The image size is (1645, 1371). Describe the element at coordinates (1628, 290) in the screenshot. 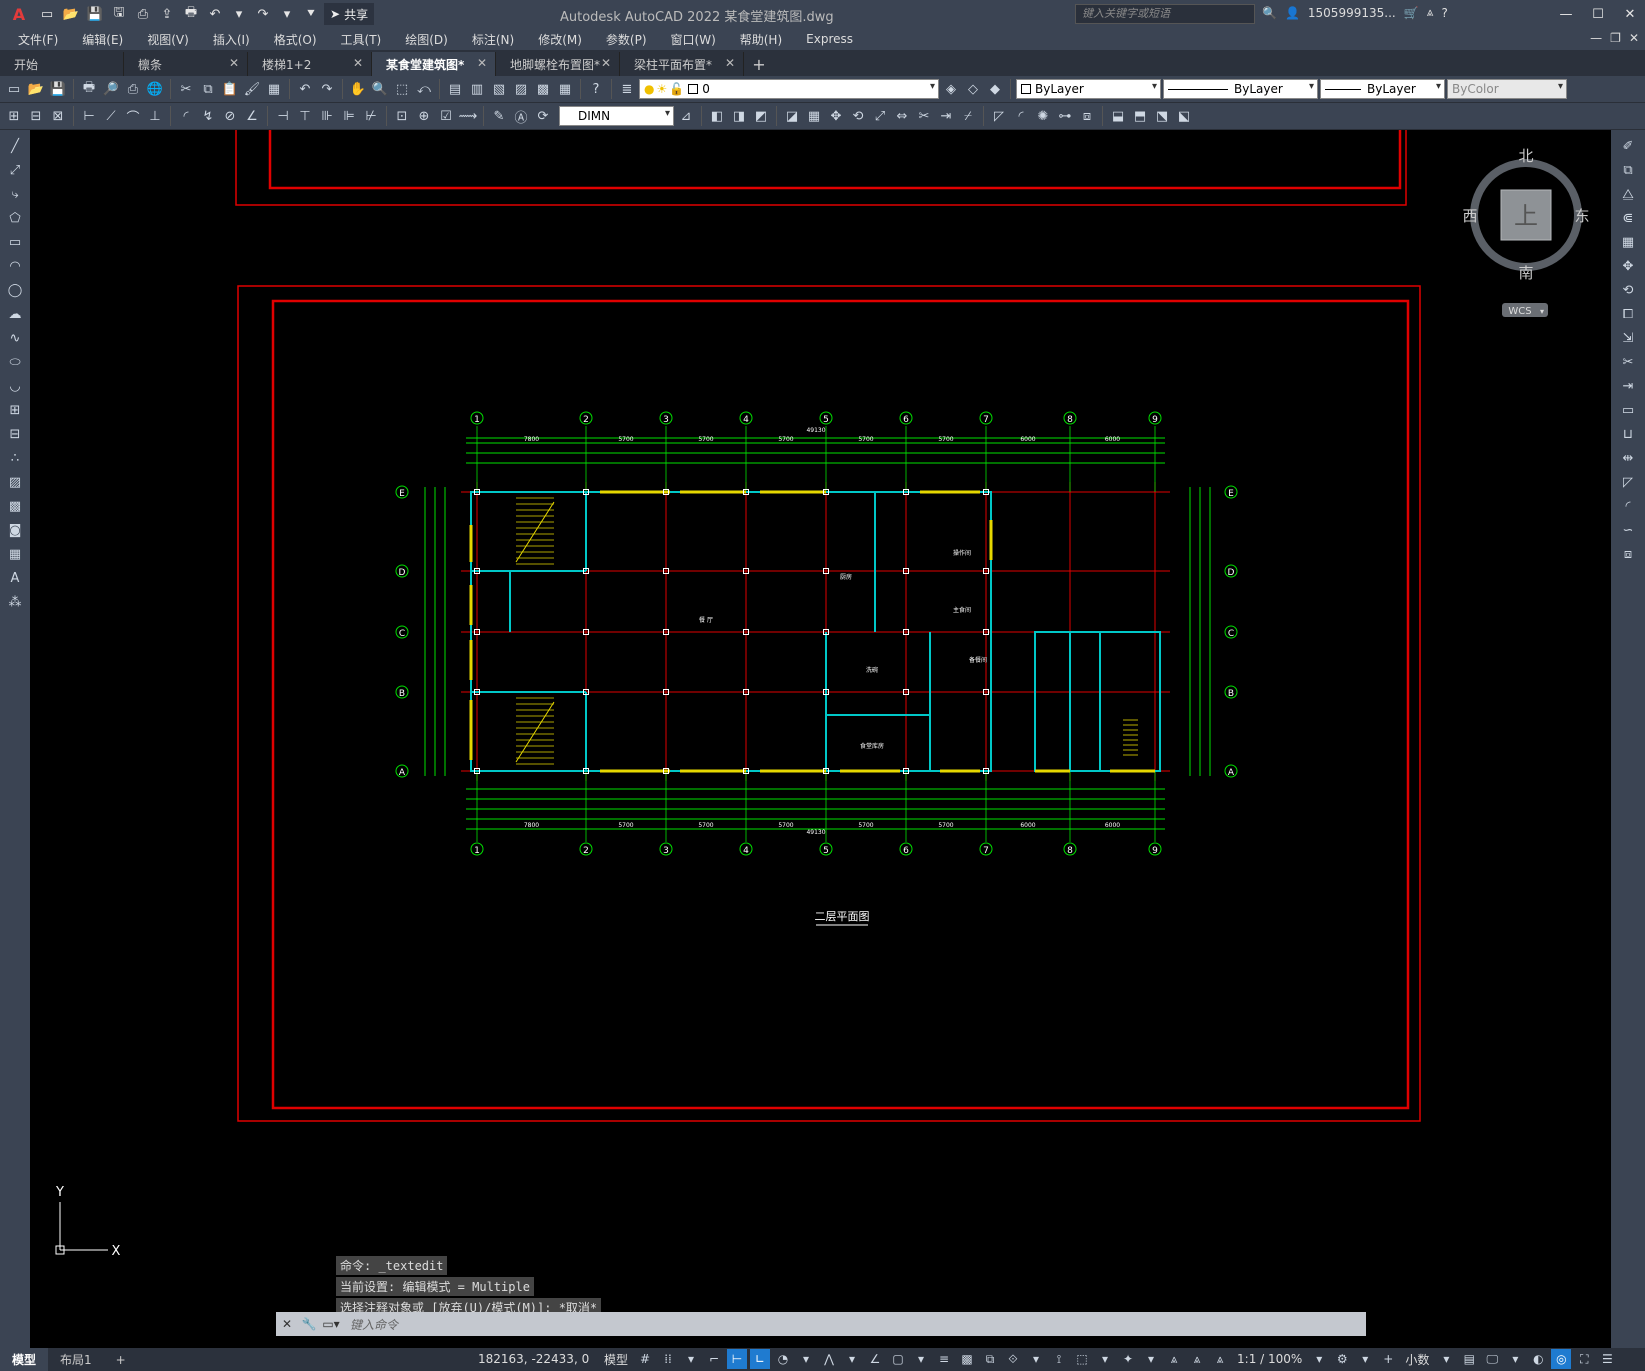

I see `rotate-icon: ⟲` at that location.